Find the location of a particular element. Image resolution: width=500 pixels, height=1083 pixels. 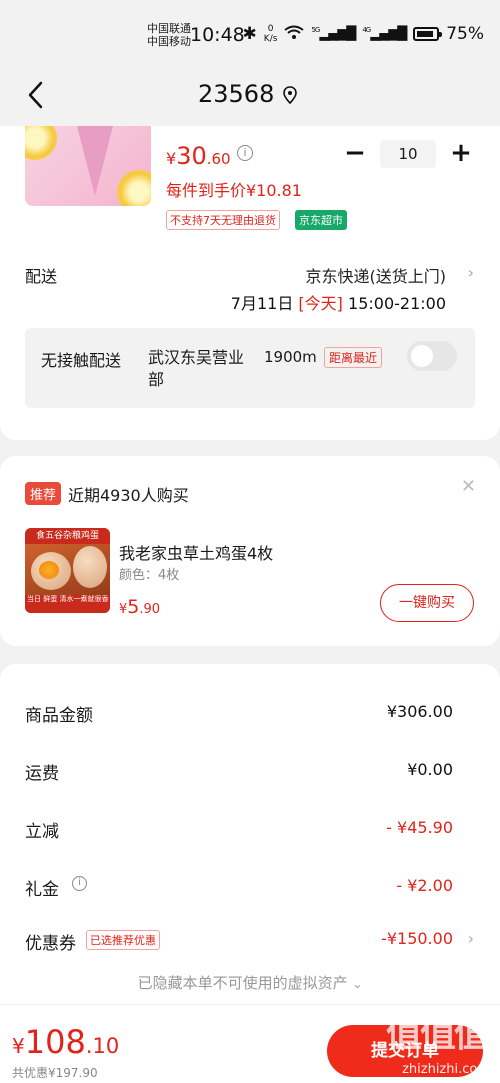

gift-money-label: 礼金 is located at coordinates (42, 890).